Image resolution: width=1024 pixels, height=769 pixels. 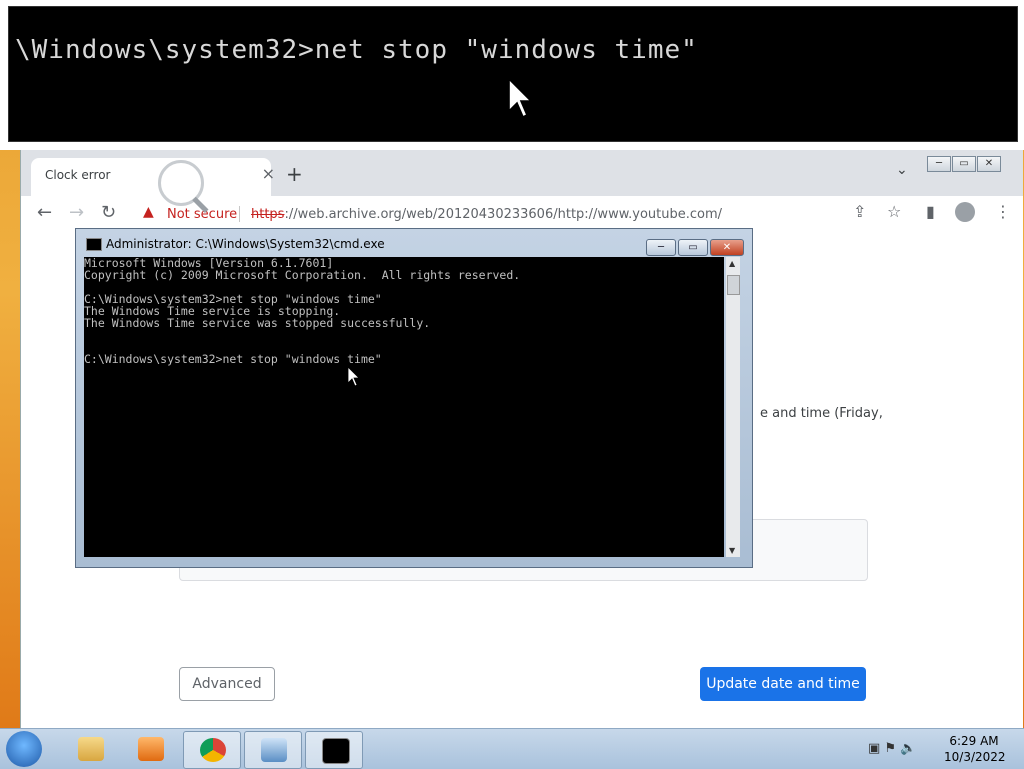 I want to click on scroll-up-icon: ▲, so click(x=732, y=263).